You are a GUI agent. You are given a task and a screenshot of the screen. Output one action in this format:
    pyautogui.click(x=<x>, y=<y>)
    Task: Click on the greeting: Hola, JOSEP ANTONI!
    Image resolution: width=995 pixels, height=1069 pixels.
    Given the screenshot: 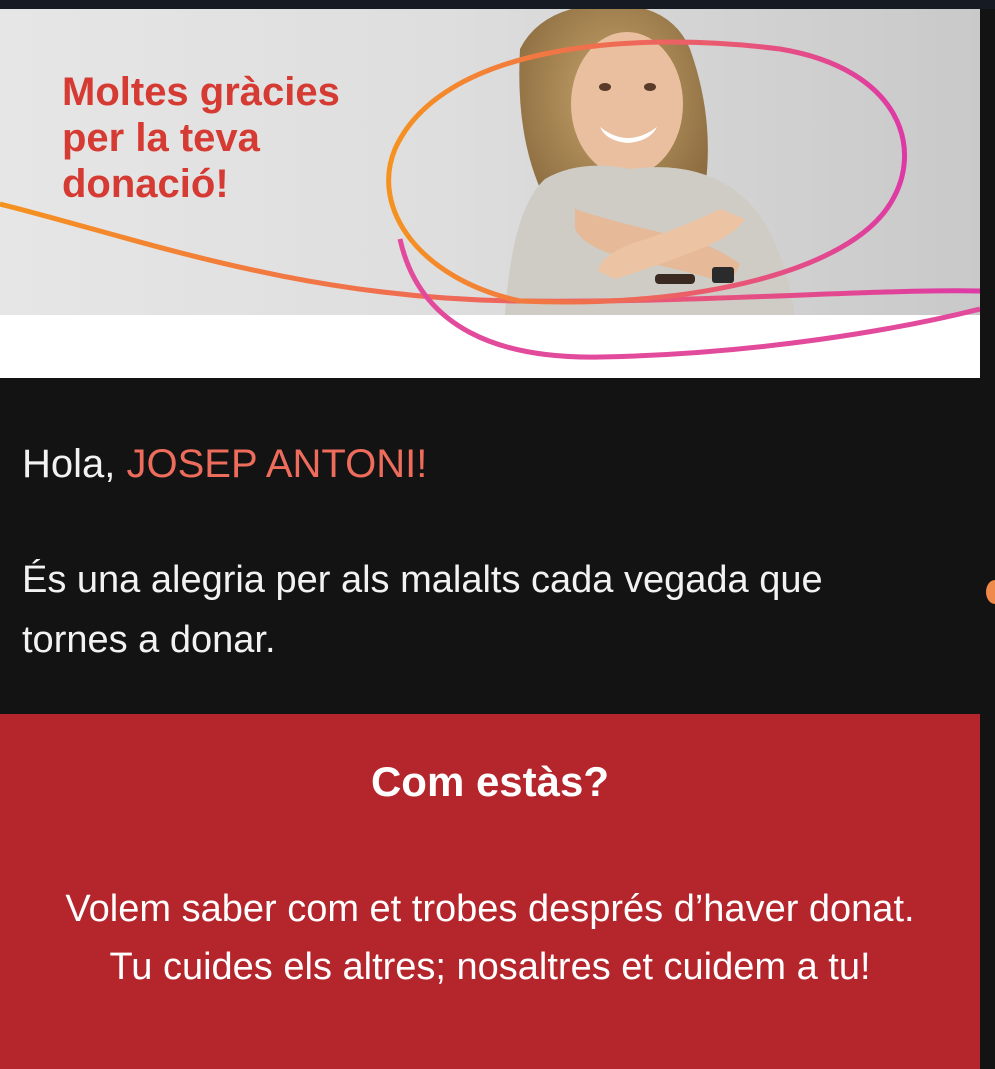 What is the action you would take?
    pyautogui.click(x=224, y=464)
    